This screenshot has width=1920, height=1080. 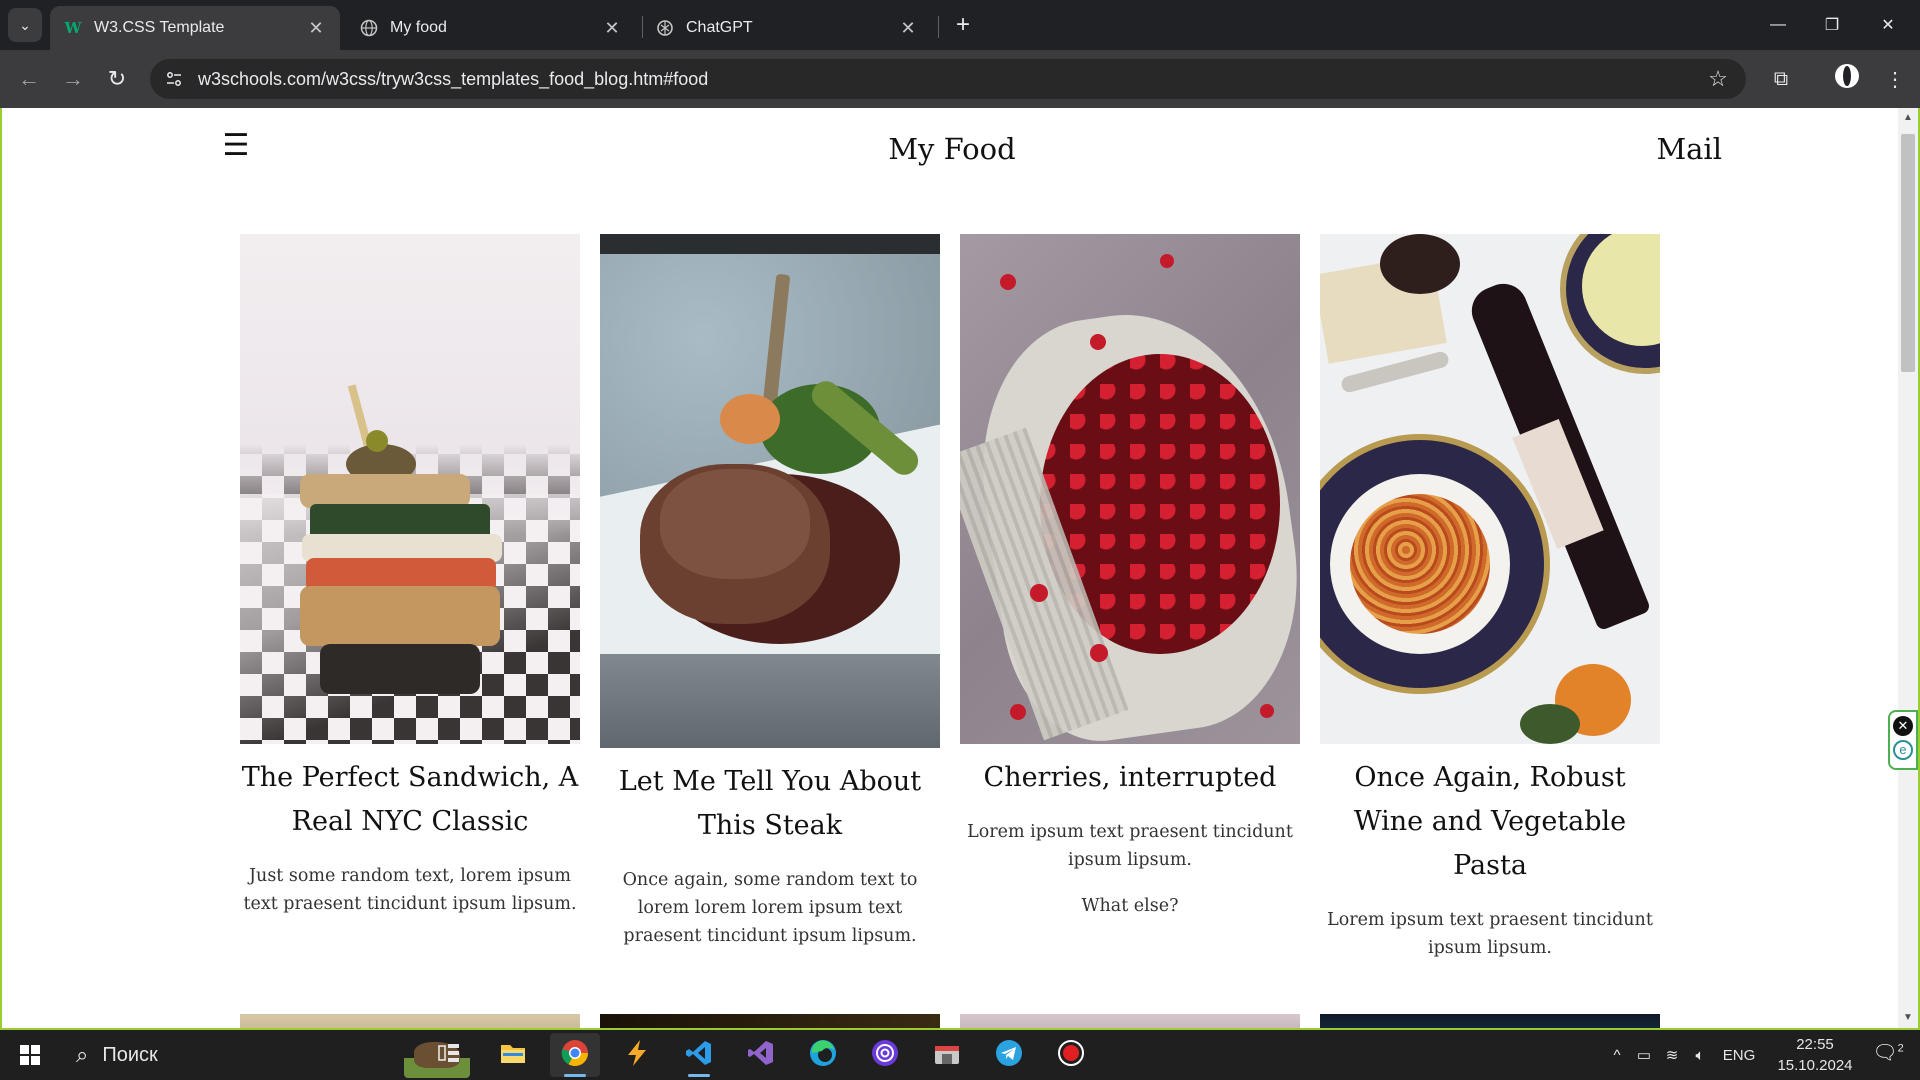 I want to click on avatar, so click(x=1847, y=79).